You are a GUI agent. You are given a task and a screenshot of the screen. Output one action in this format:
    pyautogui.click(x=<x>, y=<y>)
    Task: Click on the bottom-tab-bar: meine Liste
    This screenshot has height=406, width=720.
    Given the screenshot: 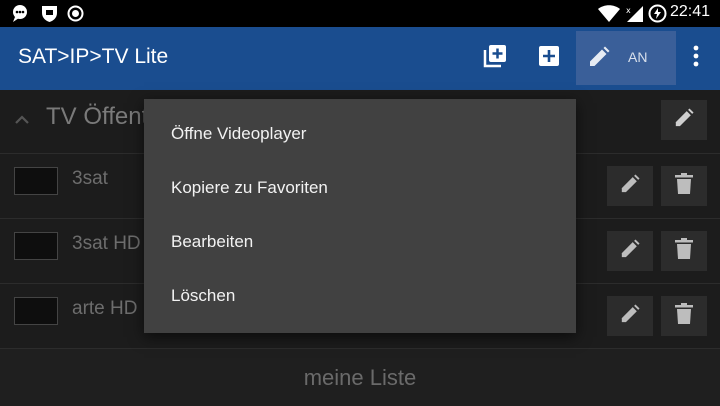 What is the action you would take?
    pyautogui.click(x=360, y=377)
    